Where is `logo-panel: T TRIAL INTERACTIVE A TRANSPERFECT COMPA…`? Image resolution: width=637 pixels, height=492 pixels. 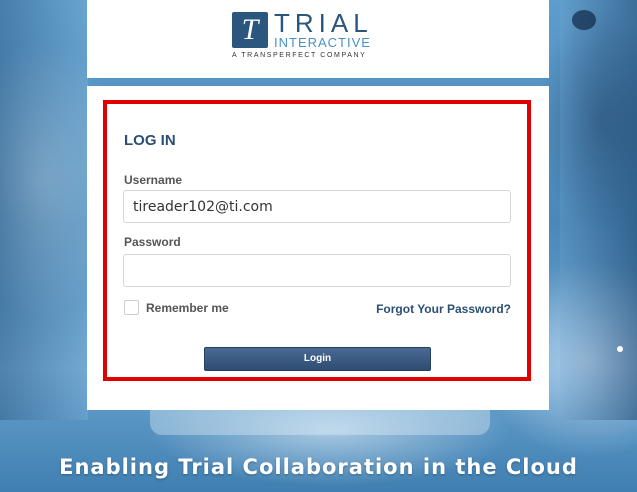
logo-panel: T TRIAL INTERACTIVE A TRANSPERFECT COMPA… is located at coordinates (318, 39).